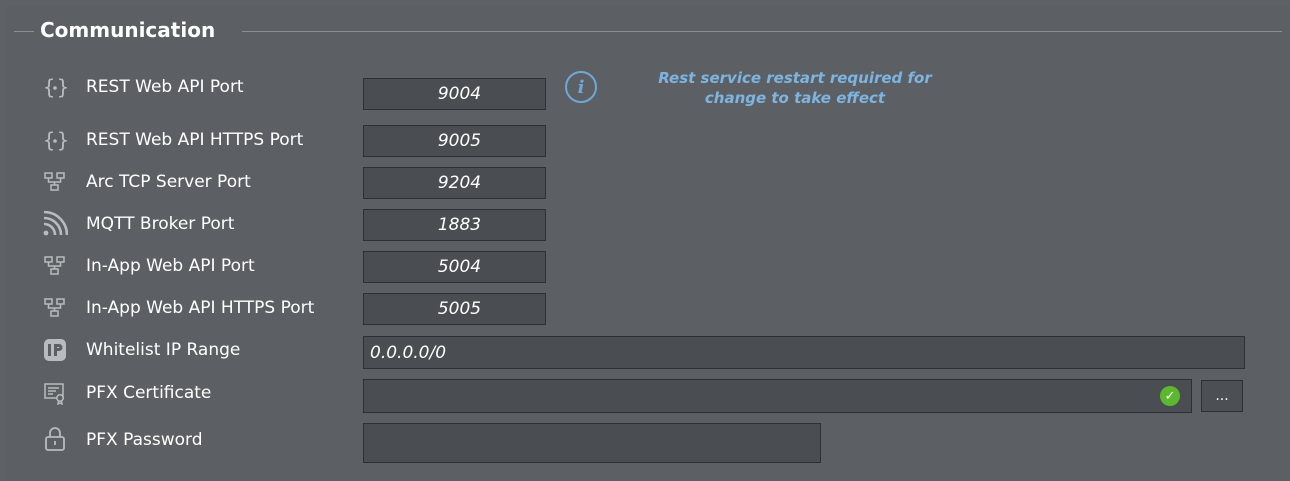 Image resolution: width=1290 pixels, height=481 pixels. I want to click on rest-https-port-label: REST Web API HTTPS Port, so click(195, 140).